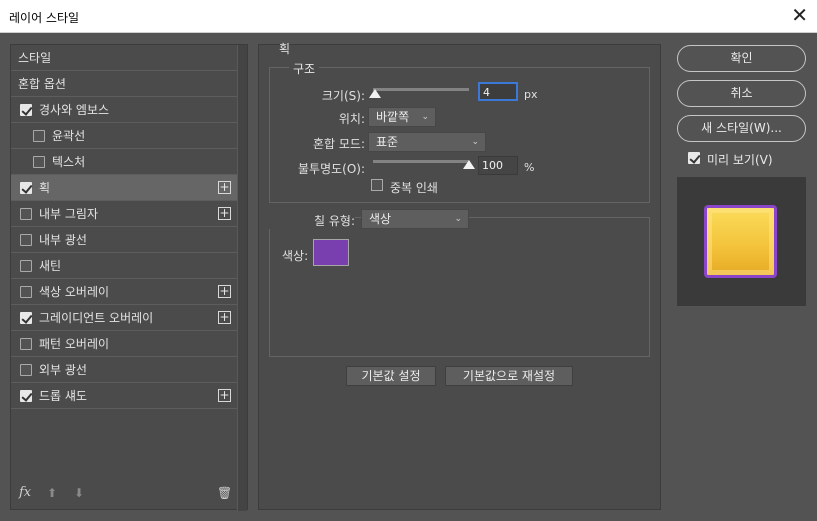 This screenshot has width=817, height=521. I want to click on move-down-icon: ⬇, so click(79, 493).